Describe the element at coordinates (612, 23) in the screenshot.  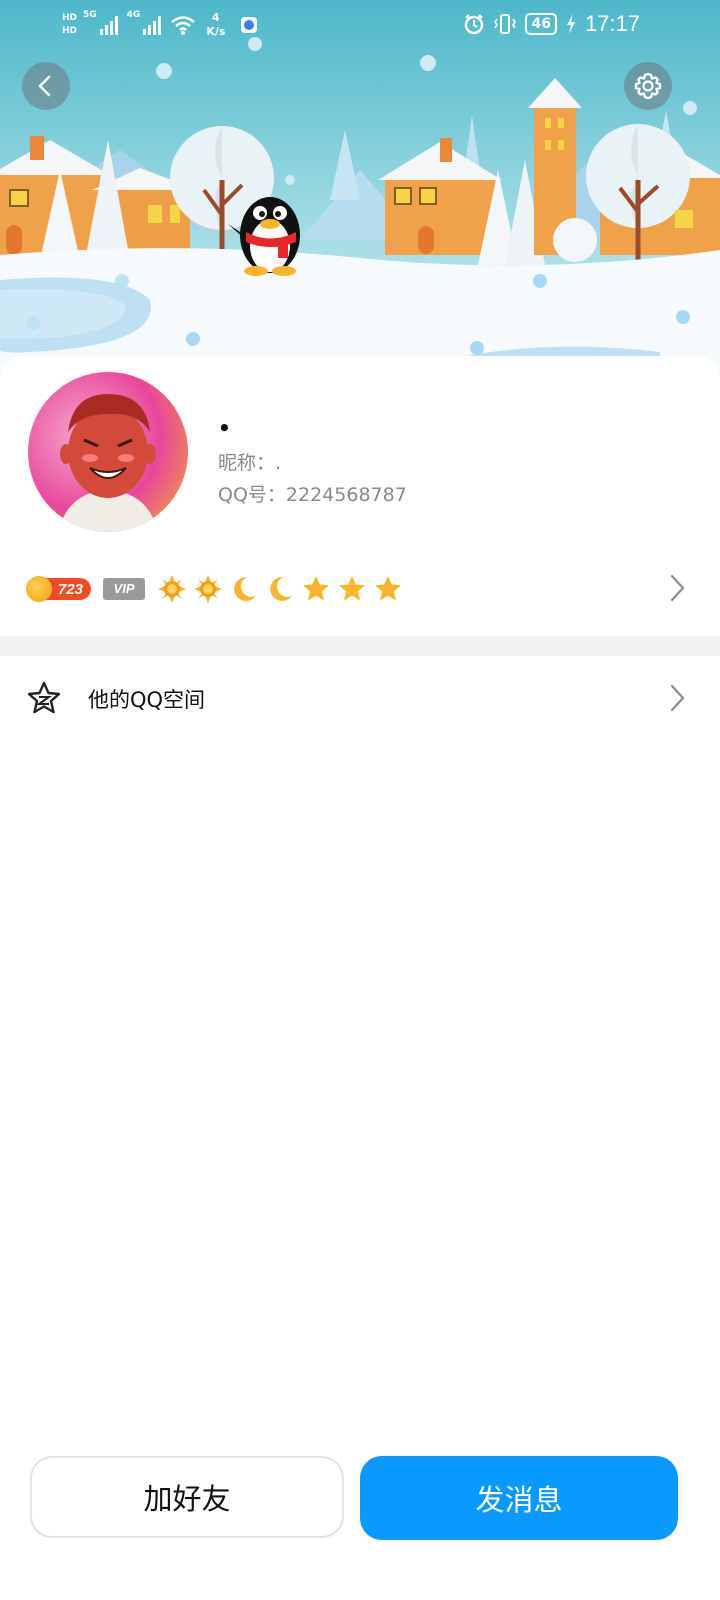
I see `status-bar-clock: 17:17` at that location.